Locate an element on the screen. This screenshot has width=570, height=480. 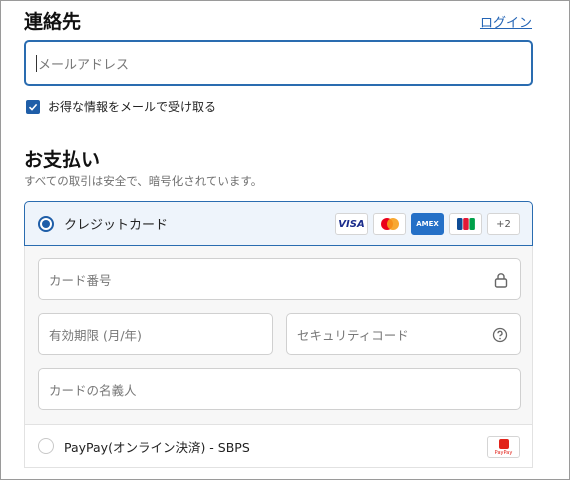
text-caret is located at coordinates (36, 63).